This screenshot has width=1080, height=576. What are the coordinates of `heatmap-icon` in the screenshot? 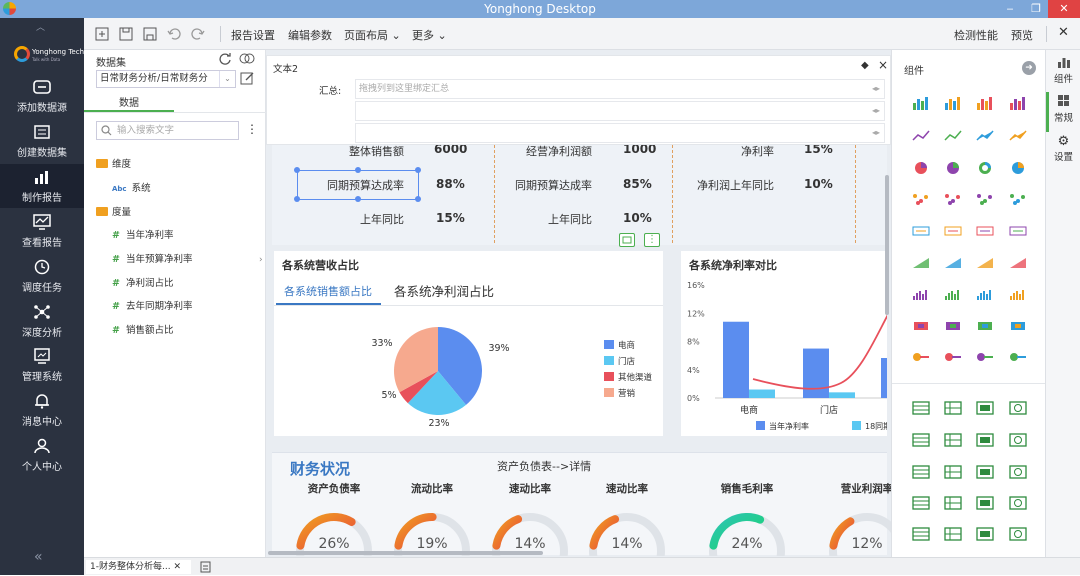 It's located at (985, 294).